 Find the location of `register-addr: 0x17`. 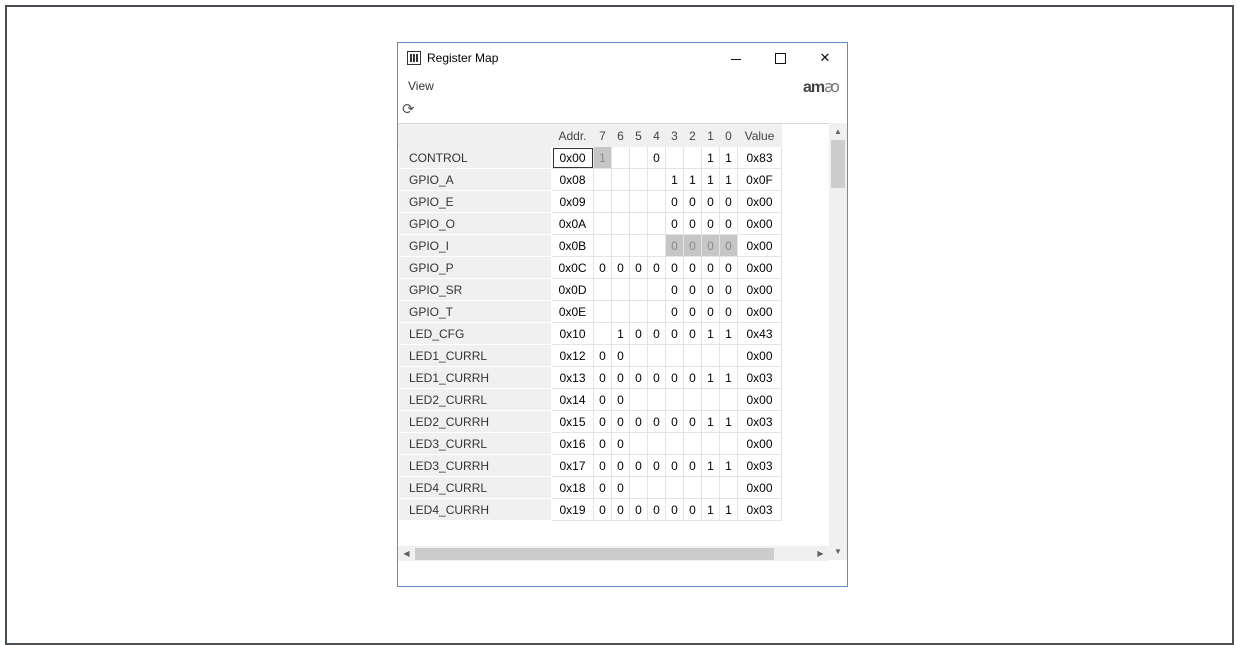

register-addr: 0x17 is located at coordinates (572, 465).